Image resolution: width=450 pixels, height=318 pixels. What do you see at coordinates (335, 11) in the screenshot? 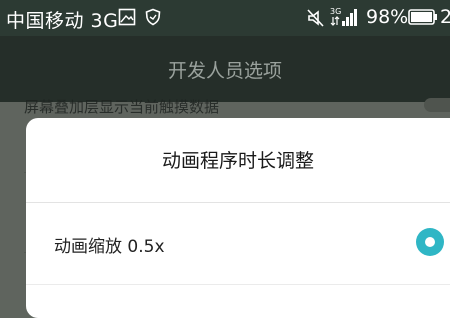
I see `network-small-label: 3G` at bounding box center [335, 11].